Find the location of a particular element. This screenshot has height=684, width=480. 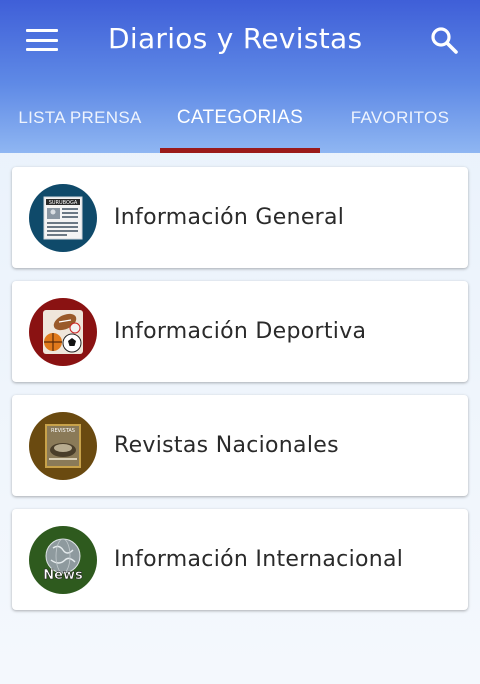

newspaper-icon: SURUBOGA is located at coordinates (63, 217).